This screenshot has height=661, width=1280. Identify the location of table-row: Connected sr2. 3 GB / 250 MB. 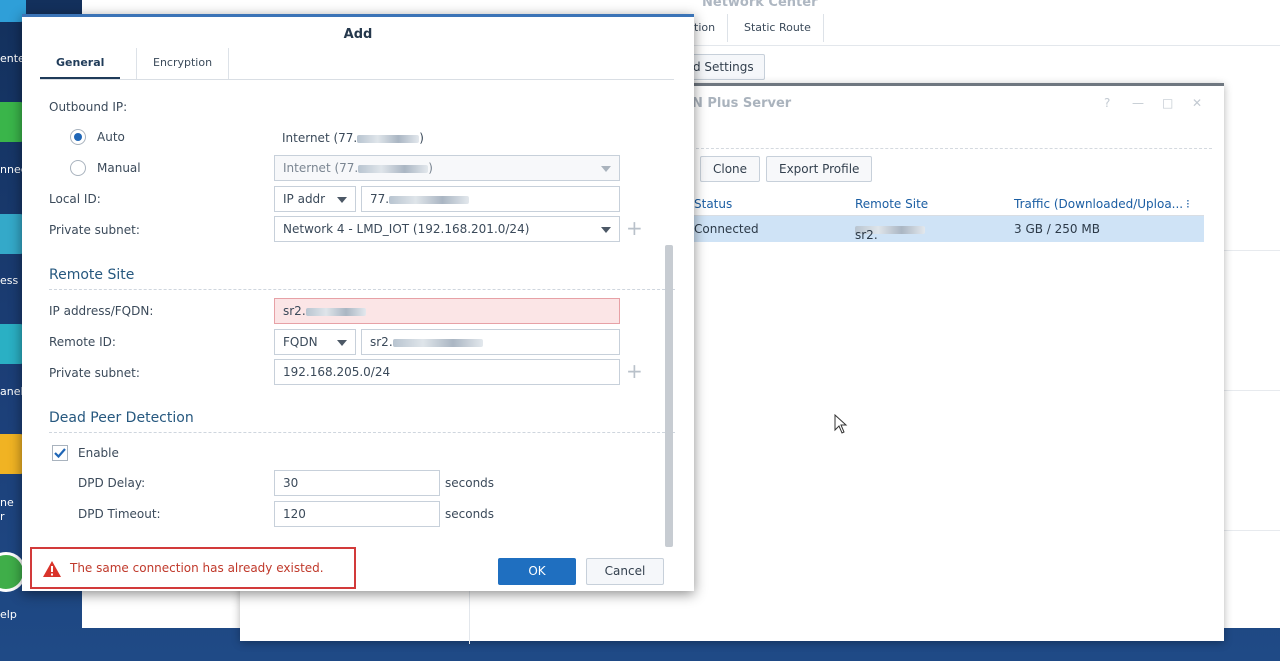
(947, 229).